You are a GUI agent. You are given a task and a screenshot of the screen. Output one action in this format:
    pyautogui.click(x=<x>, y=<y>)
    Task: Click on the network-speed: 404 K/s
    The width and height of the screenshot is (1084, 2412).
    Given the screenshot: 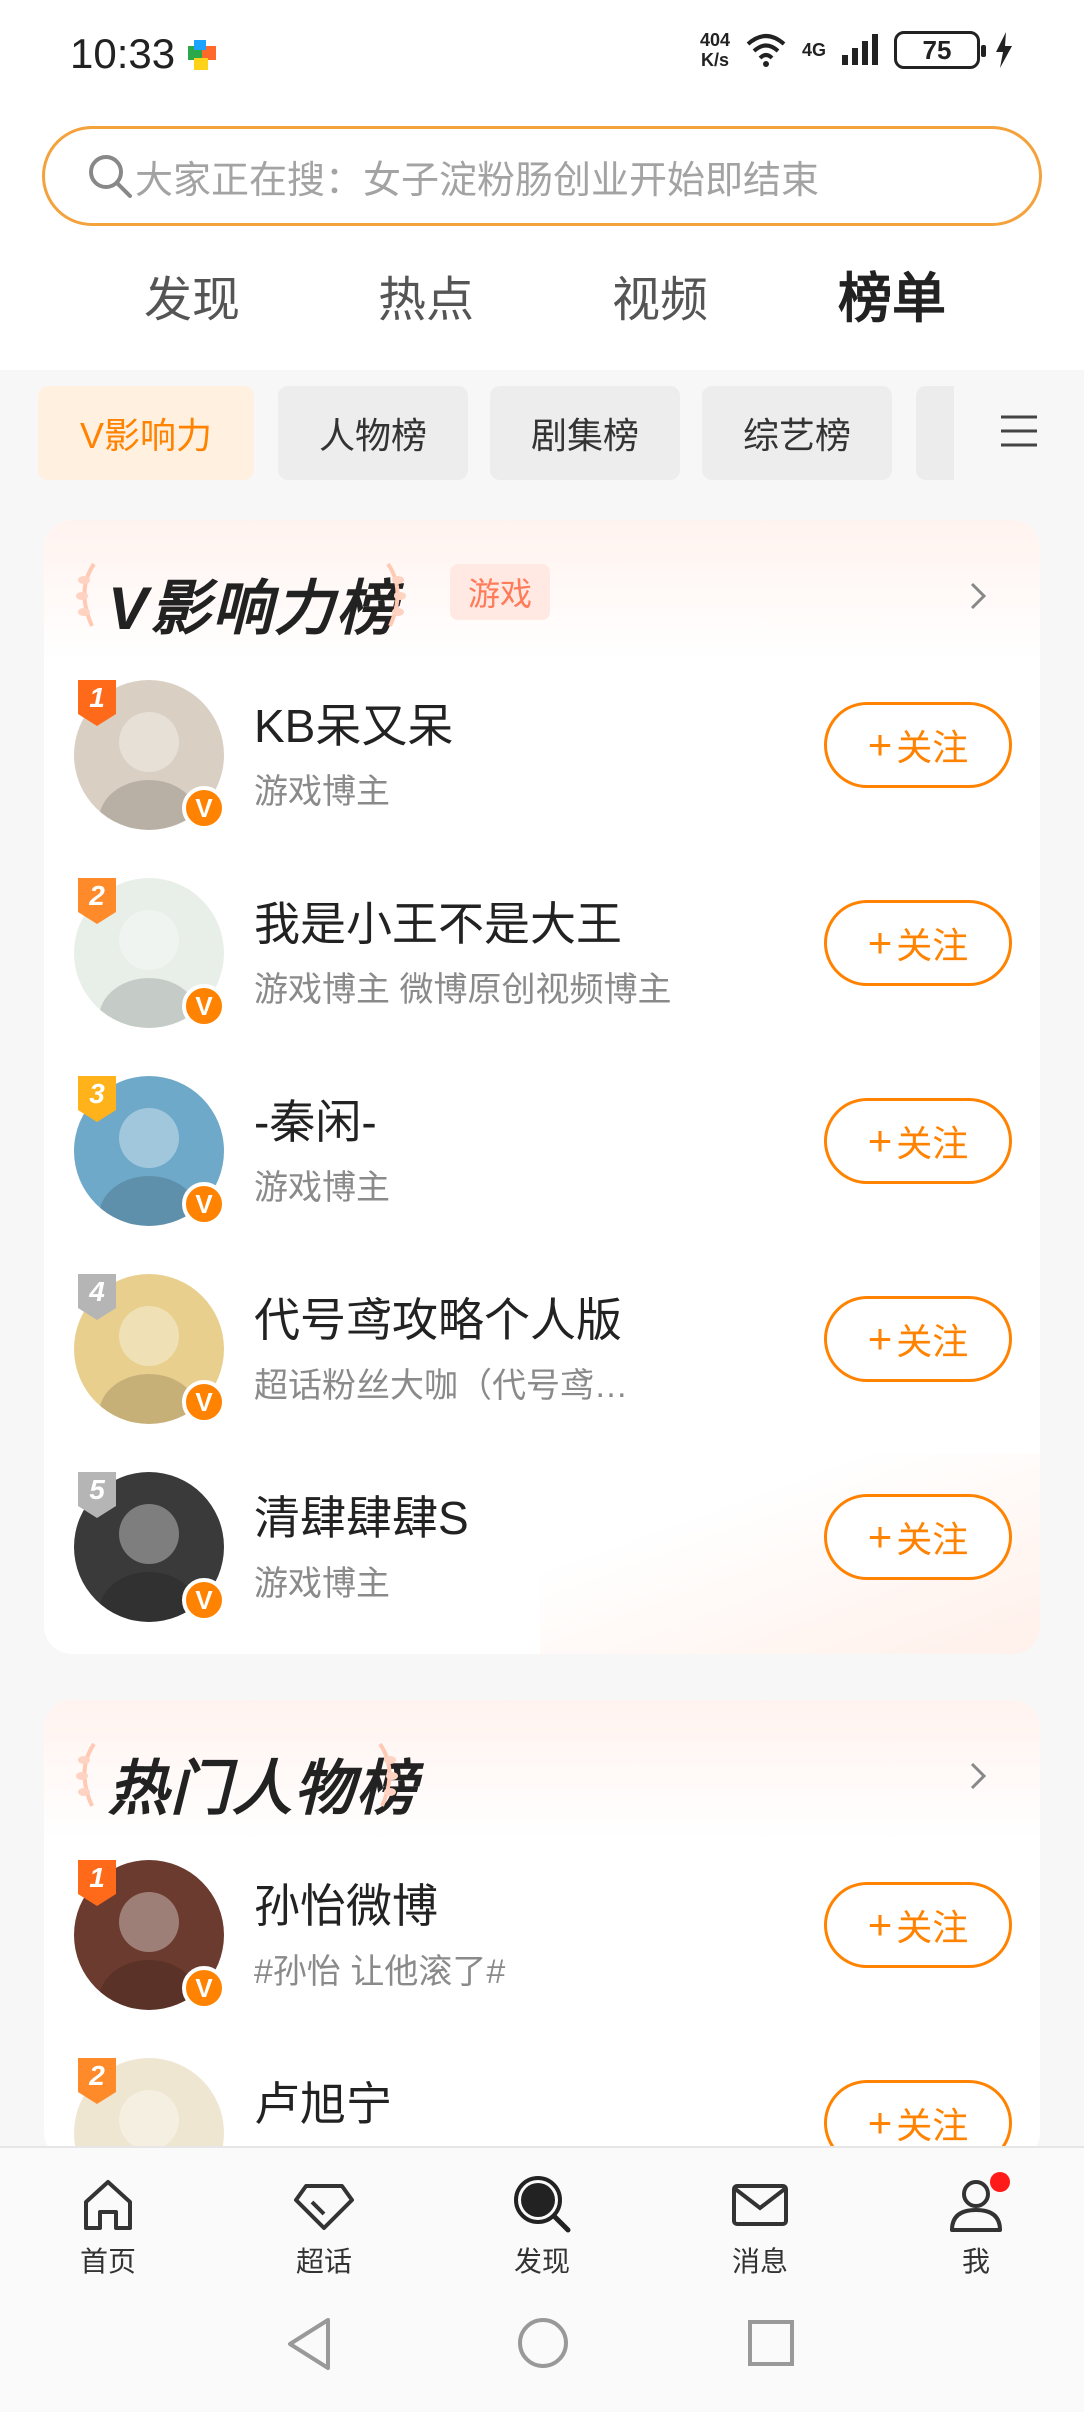 What is the action you would take?
    pyautogui.click(x=715, y=50)
    